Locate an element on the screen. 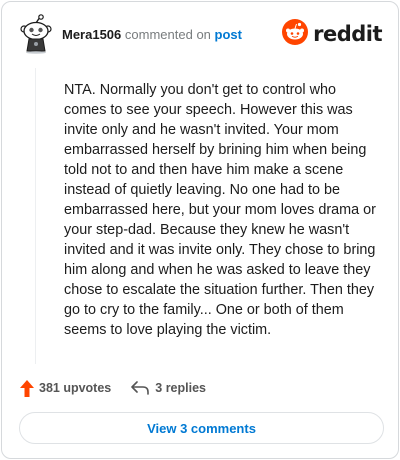 The width and height of the screenshot is (400, 460). replies-button: 3 replies is located at coordinates (158, 388).